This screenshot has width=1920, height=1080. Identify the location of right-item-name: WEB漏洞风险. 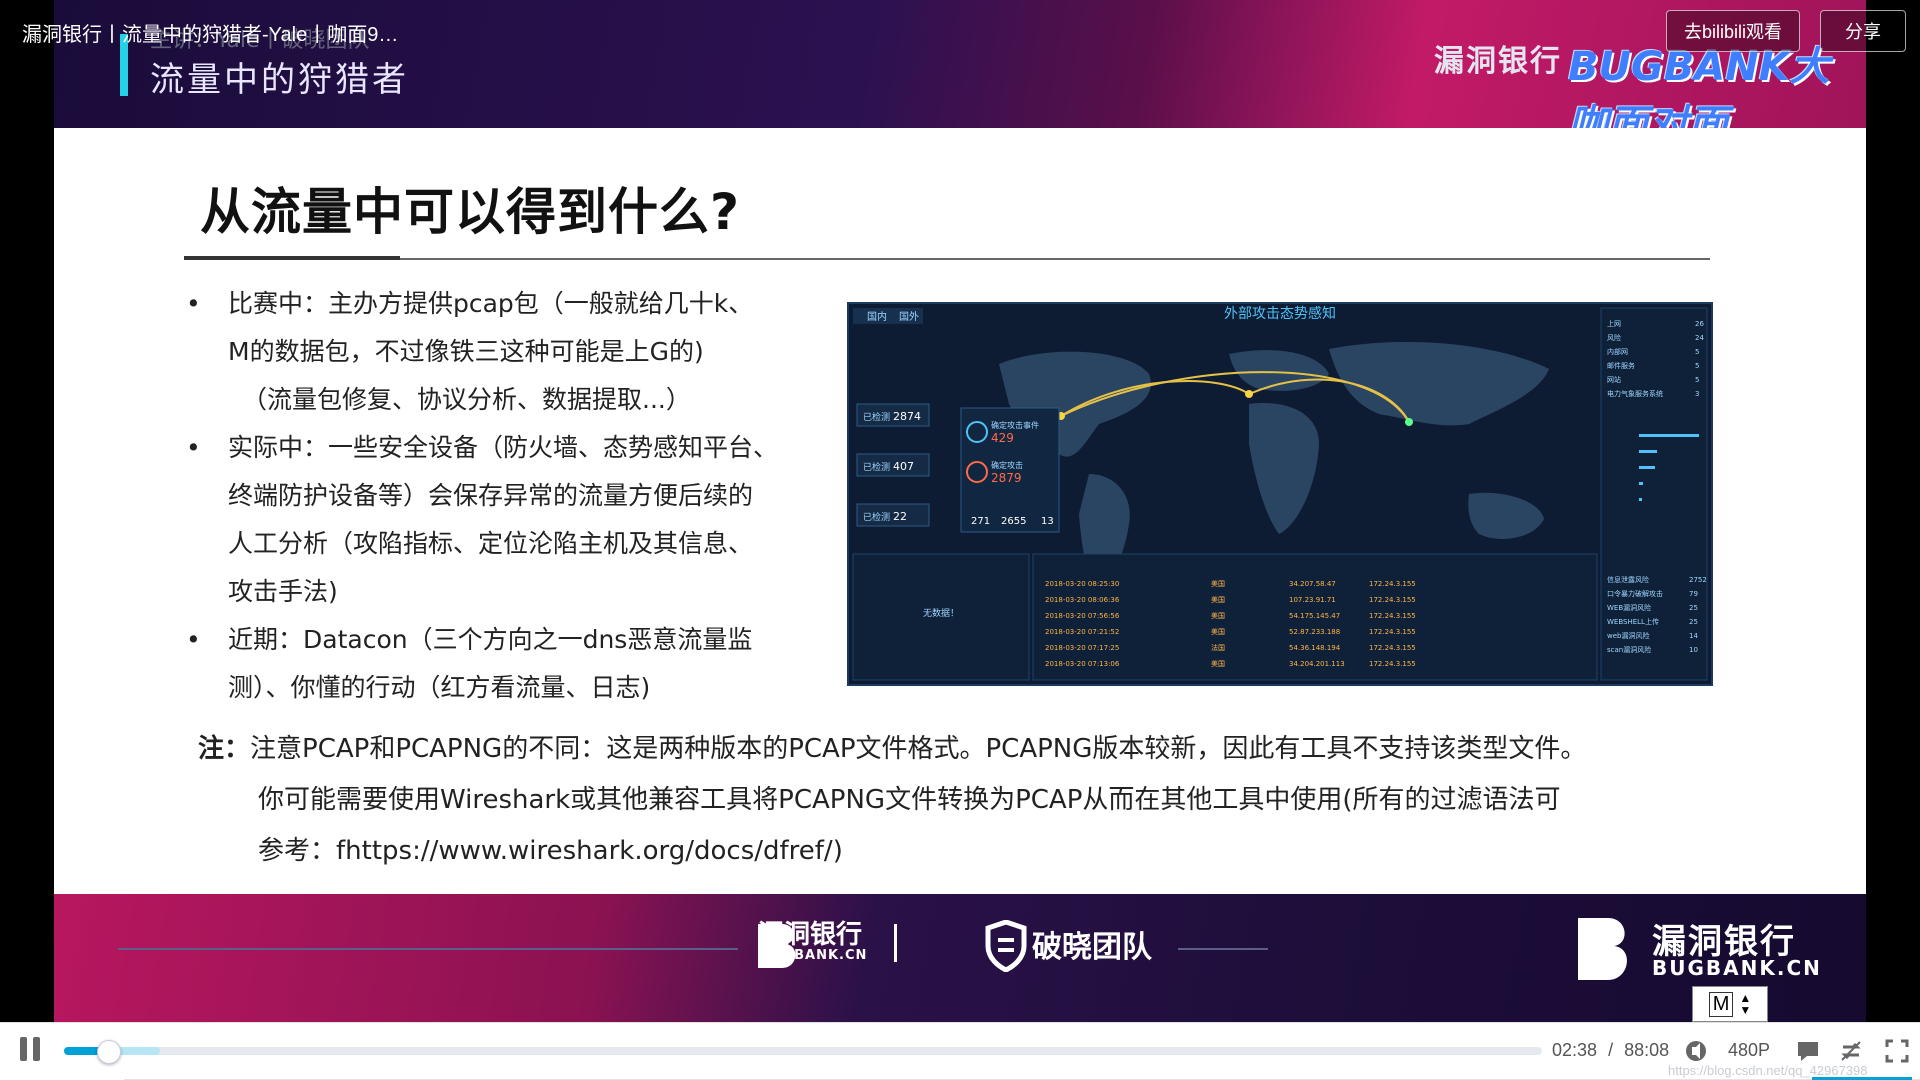
(1629, 607).